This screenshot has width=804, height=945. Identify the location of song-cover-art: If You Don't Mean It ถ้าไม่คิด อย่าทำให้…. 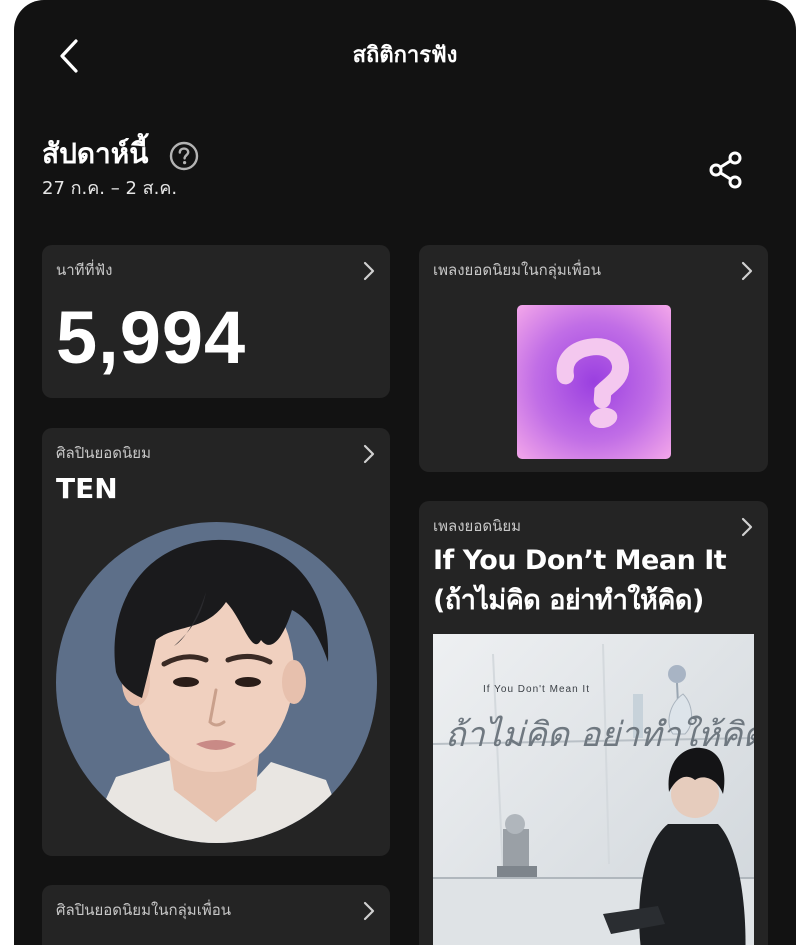
(593, 789).